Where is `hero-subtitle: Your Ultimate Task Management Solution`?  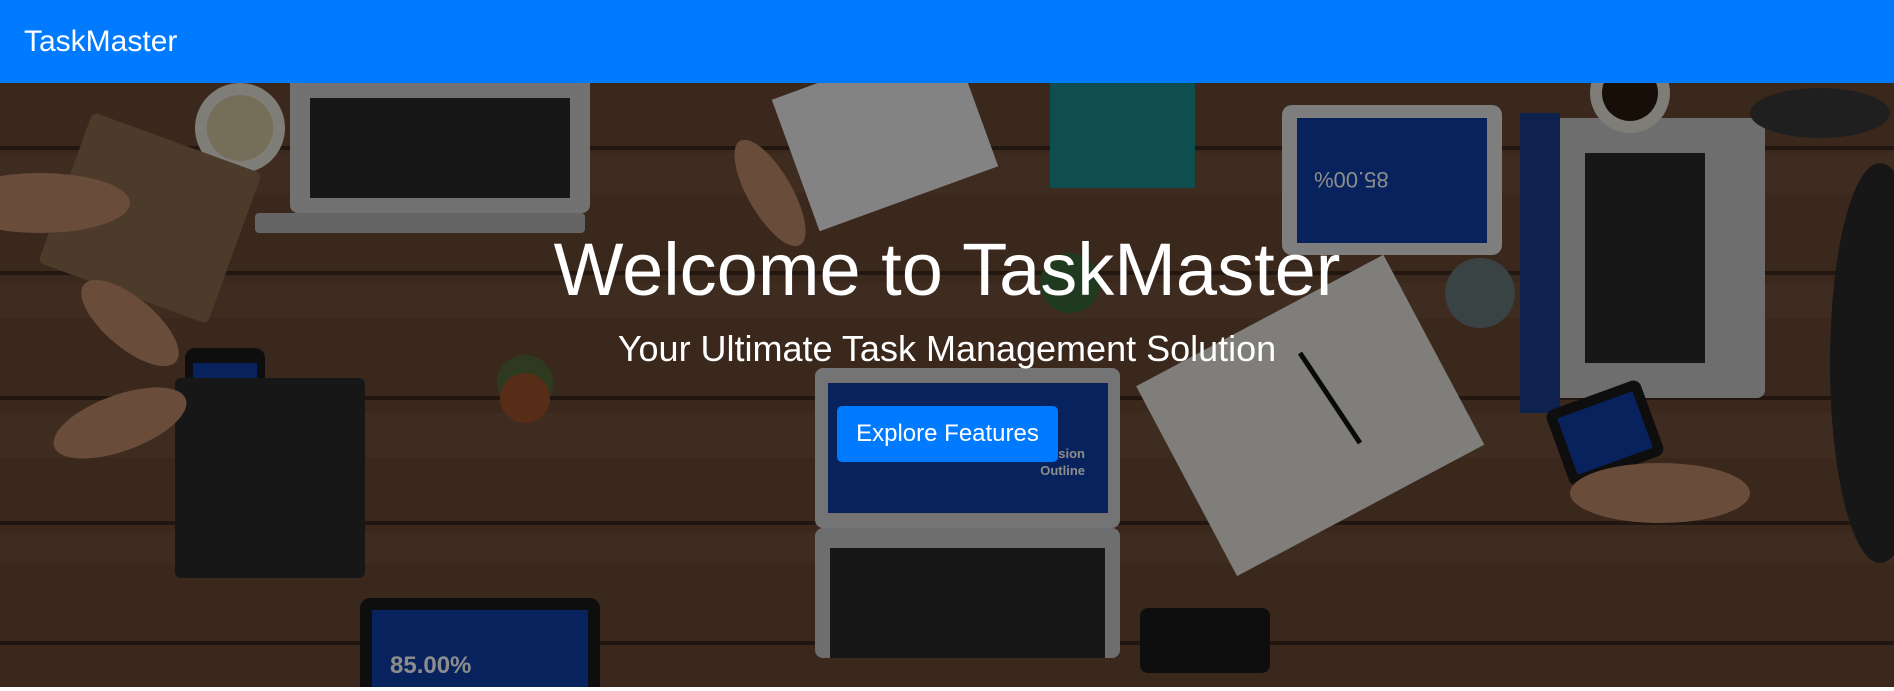
hero-subtitle: Your Ultimate Task Management Solution is located at coordinates (947, 348).